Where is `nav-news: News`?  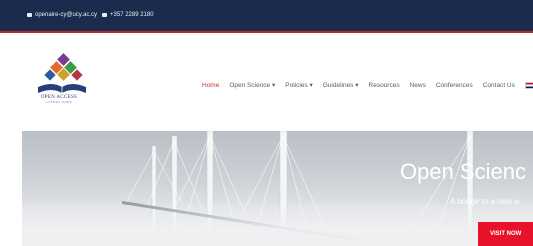 nav-news: News is located at coordinates (418, 85).